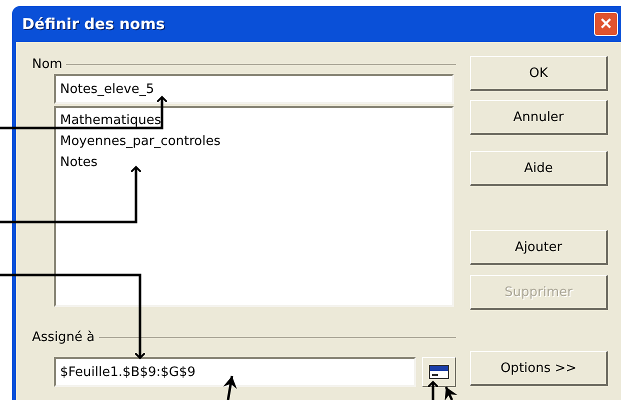 The width and height of the screenshot is (621, 400). What do you see at coordinates (254, 141) in the screenshot?
I see `list-item: Moyennes_par_controles` at bounding box center [254, 141].